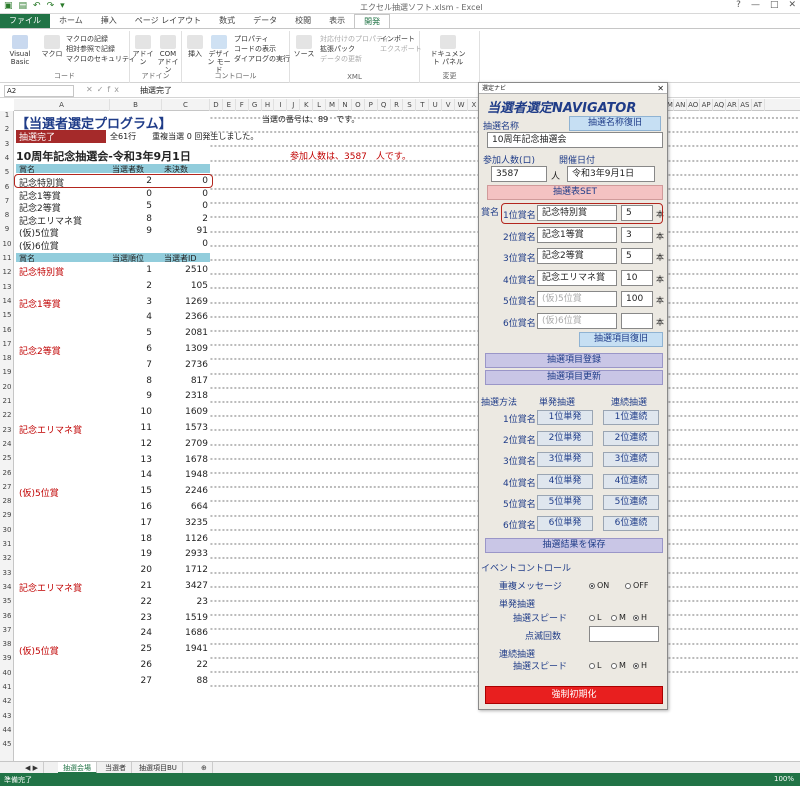 This screenshot has width=800, height=786. I want to click on set-table-button: 抽選表SET, so click(575, 192).